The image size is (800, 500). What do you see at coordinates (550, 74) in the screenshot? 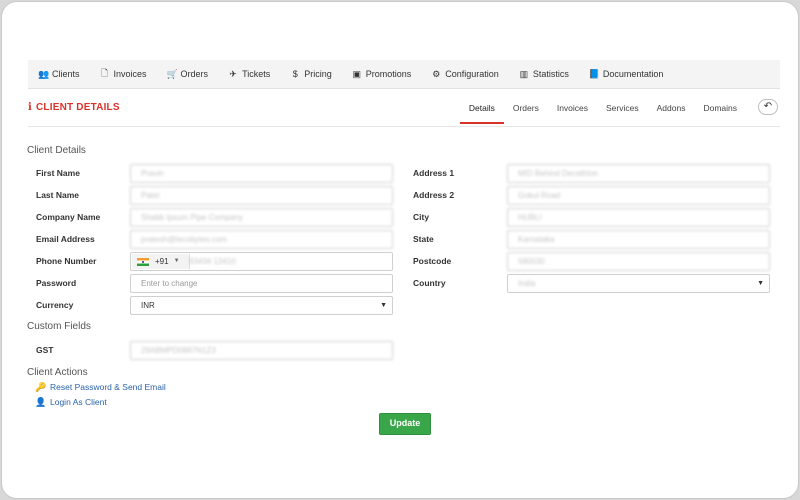
I see `nav-label: Statistics` at bounding box center [550, 74].